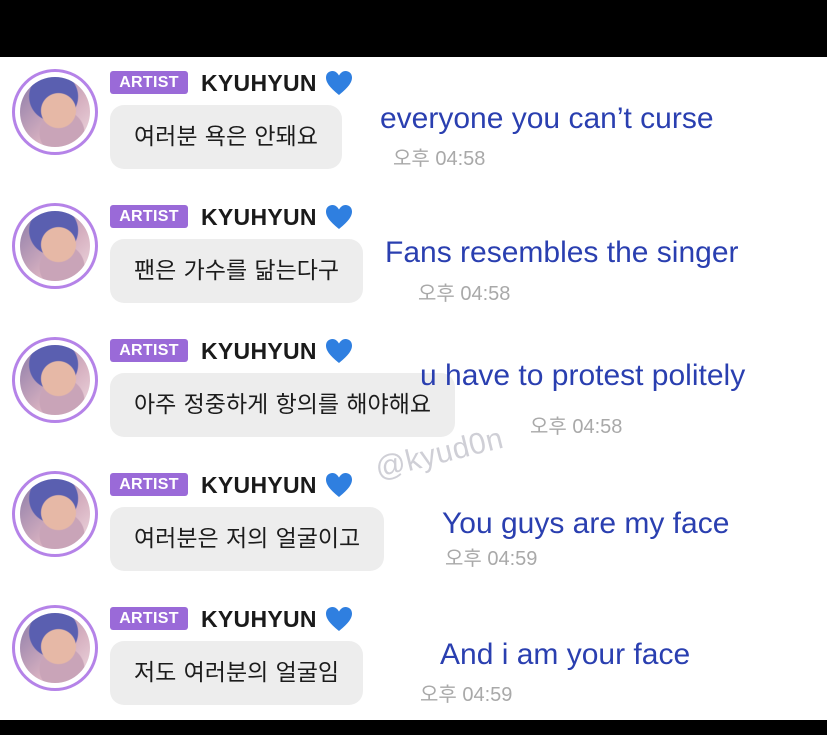 The width and height of the screenshot is (827, 735). What do you see at coordinates (583, 375) in the screenshot?
I see `translation-text: u have to protest politely` at bounding box center [583, 375].